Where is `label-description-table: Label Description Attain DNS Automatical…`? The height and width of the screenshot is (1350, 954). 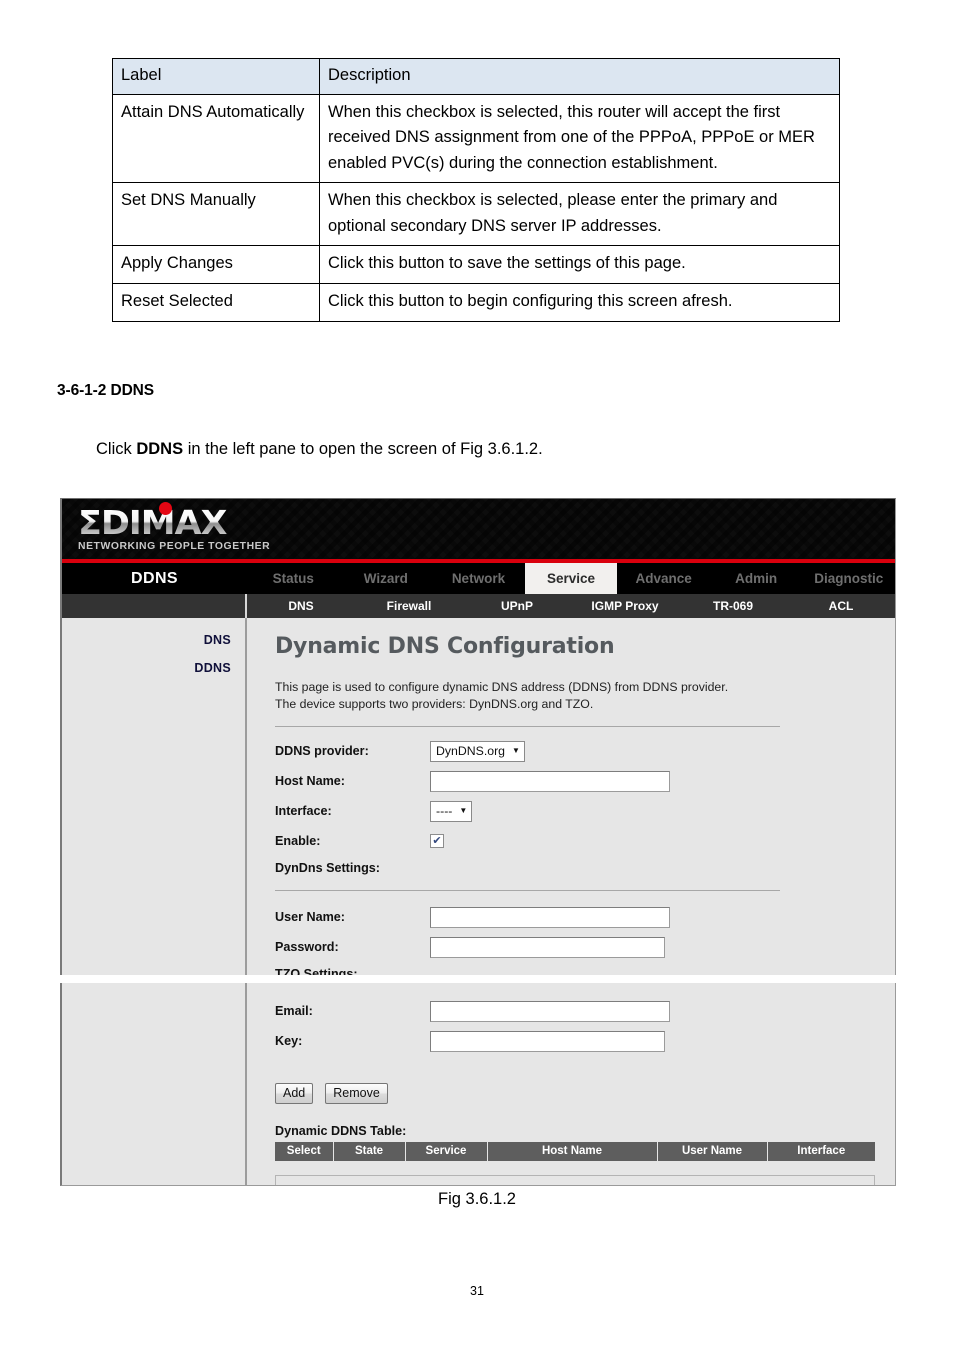
label-description-table: Label Description Attain DNS Automatical… is located at coordinates (476, 190).